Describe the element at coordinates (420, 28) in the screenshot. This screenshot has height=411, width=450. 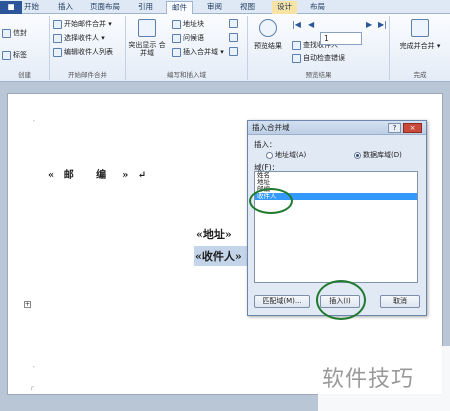
I see `finish-merge-icon` at that location.